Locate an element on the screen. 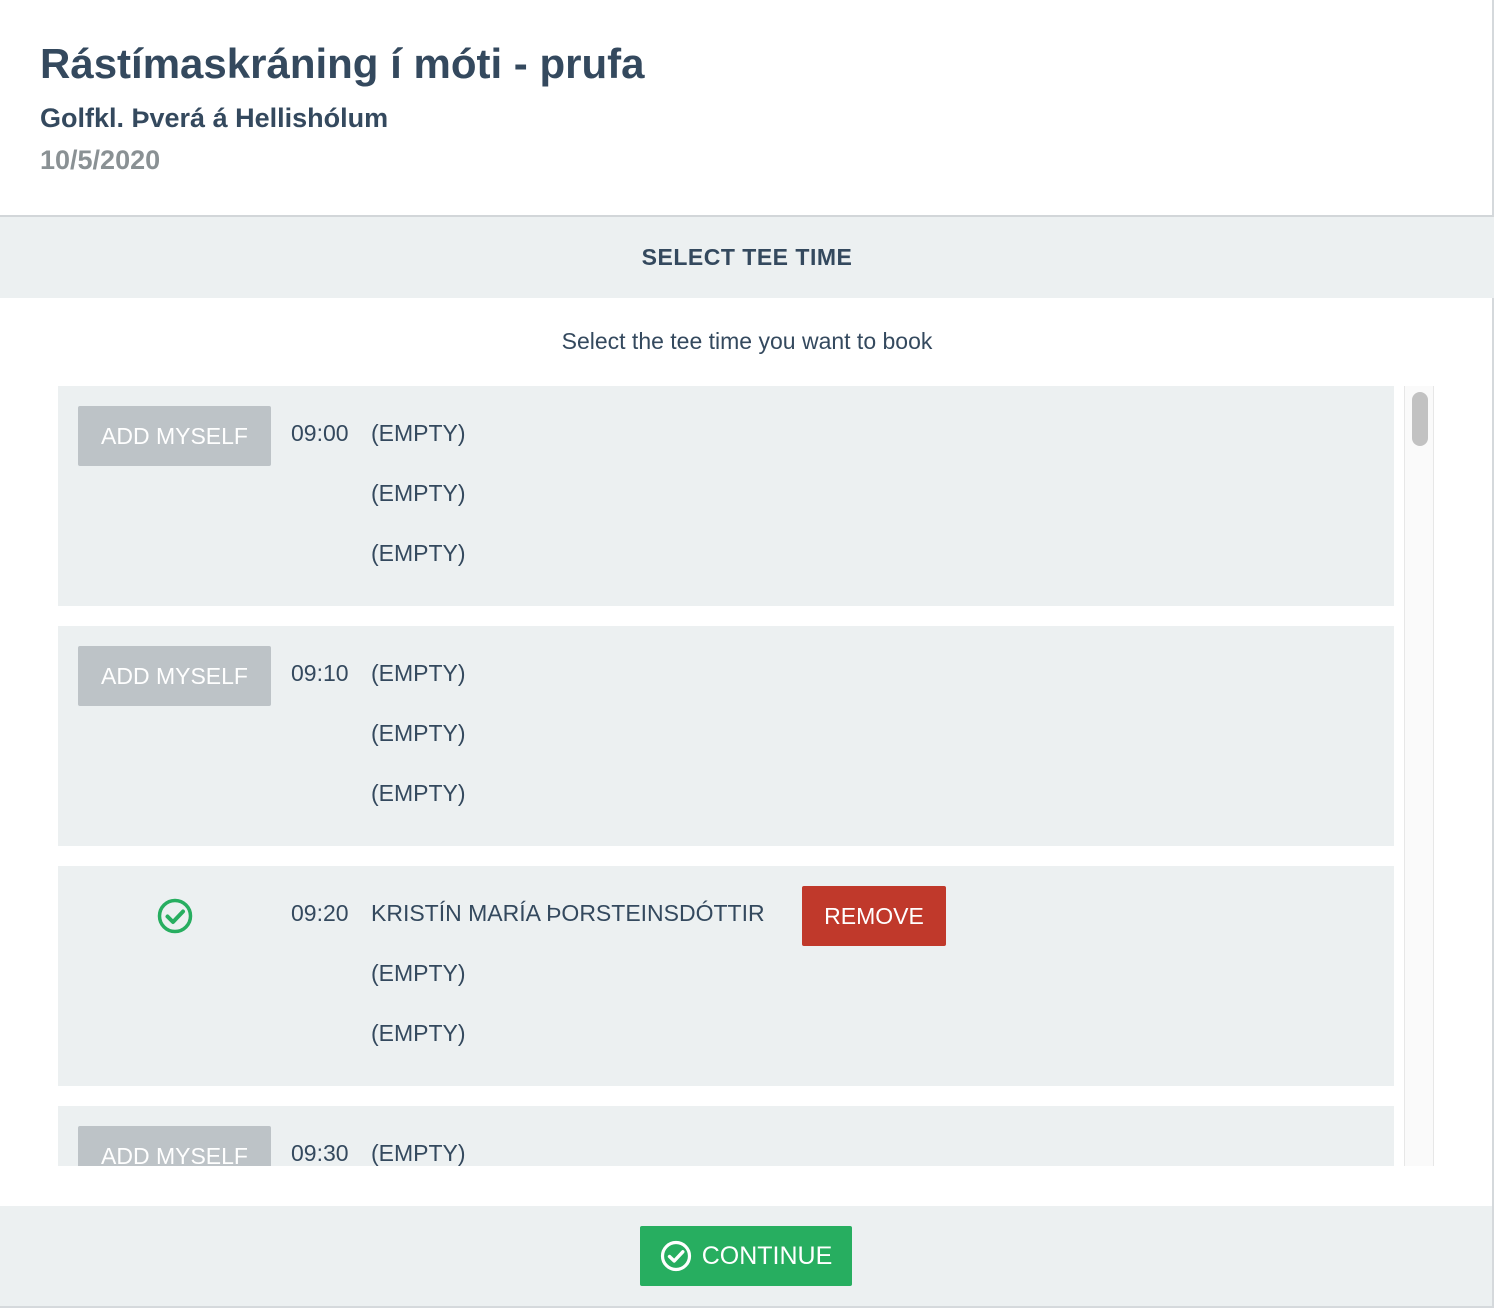  club-name: Golfkl. Þverá á Hellishólum is located at coordinates (214, 118).